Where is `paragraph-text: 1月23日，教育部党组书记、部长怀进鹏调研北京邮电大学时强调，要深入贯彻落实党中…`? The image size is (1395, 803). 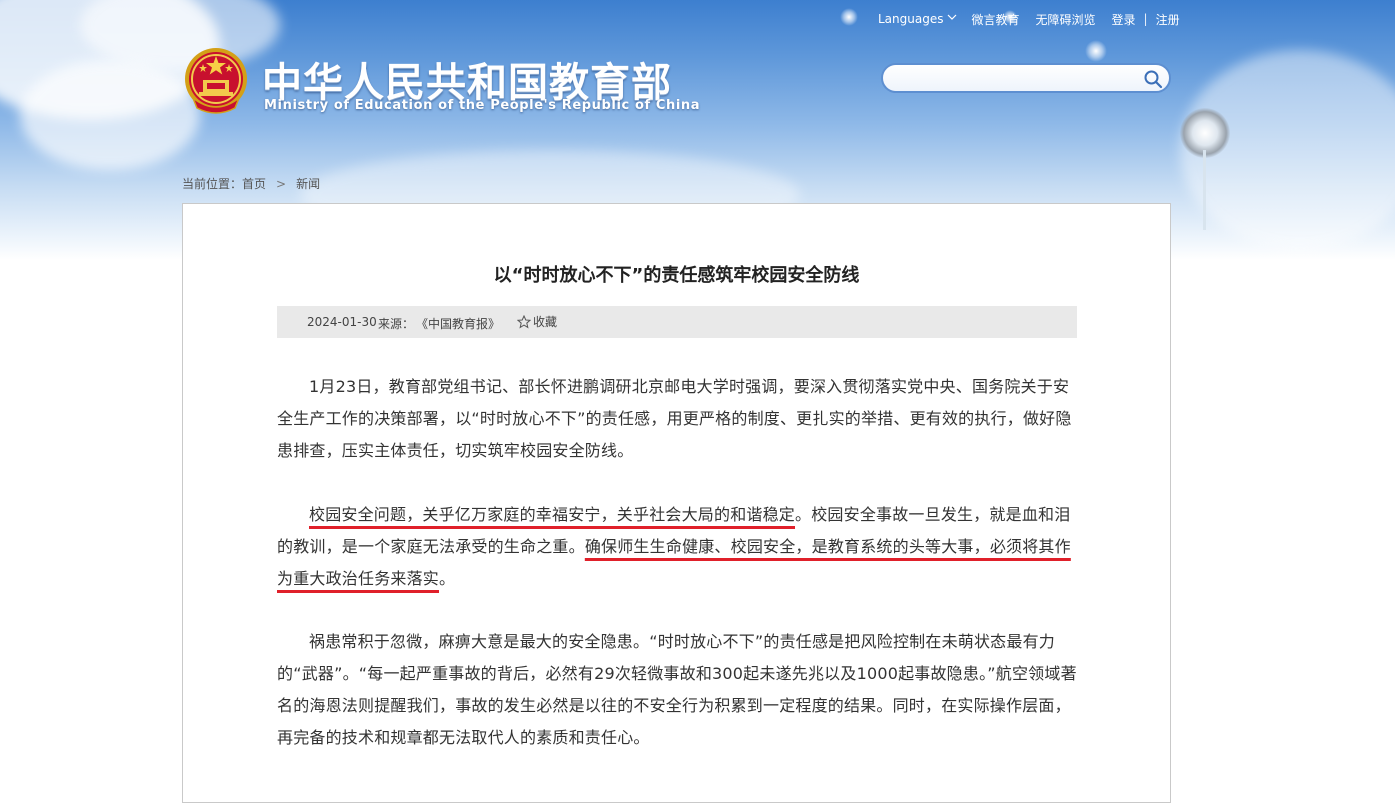 paragraph-text: 1月23日，教育部党组书记、部长怀进鹏调研北京邮电大学时强调，要深入贯彻落实党中… is located at coordinates (674, 418).